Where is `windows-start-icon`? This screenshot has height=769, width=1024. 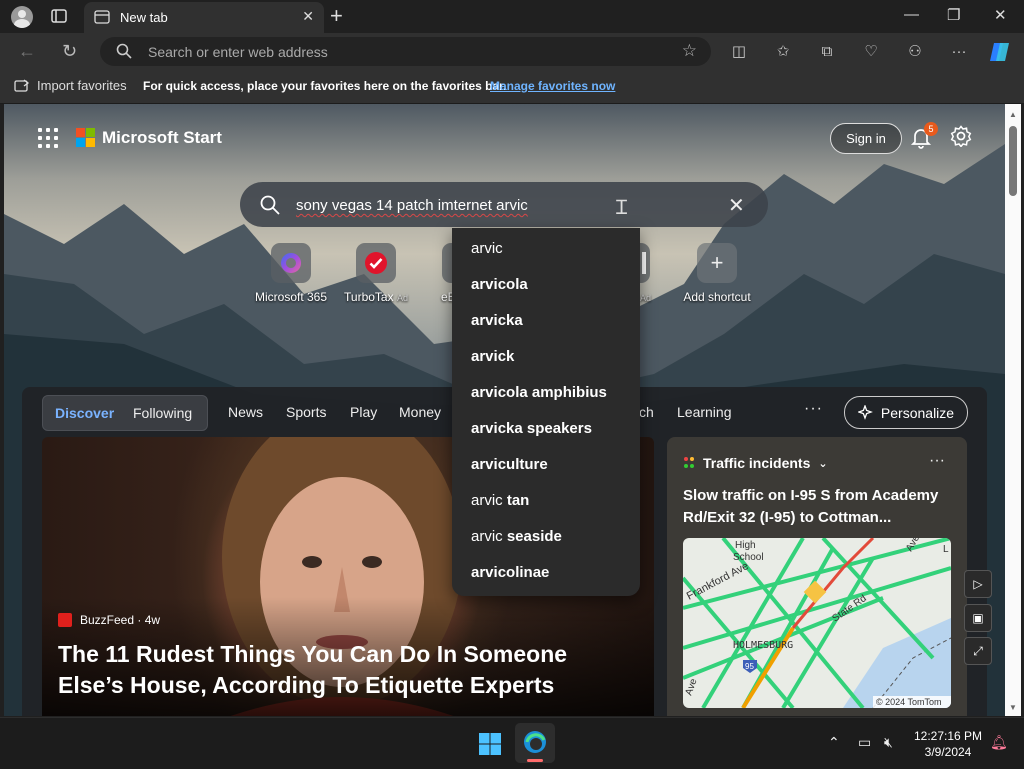 windows-start-icon is located at coordinates (490, 744).